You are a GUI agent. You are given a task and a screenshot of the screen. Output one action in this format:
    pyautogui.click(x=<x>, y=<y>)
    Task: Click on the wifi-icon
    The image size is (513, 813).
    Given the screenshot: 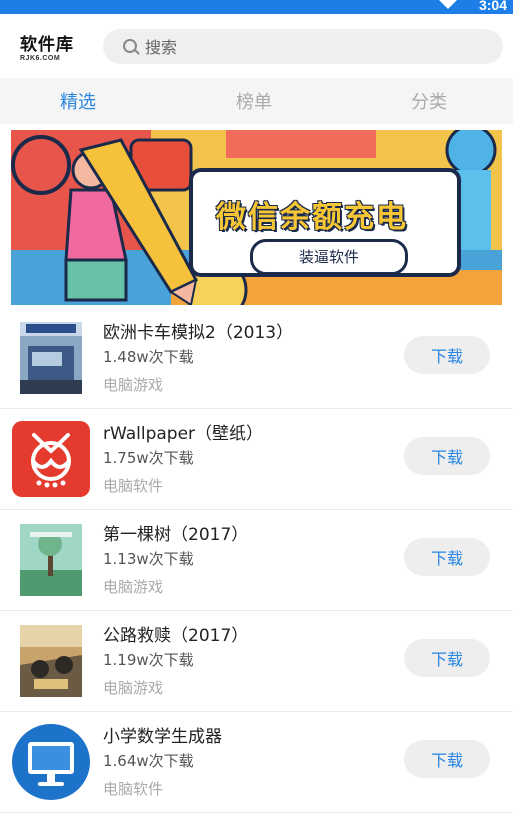 What is the action you would take?
    pyautogui.click(x=448, y=4)
    